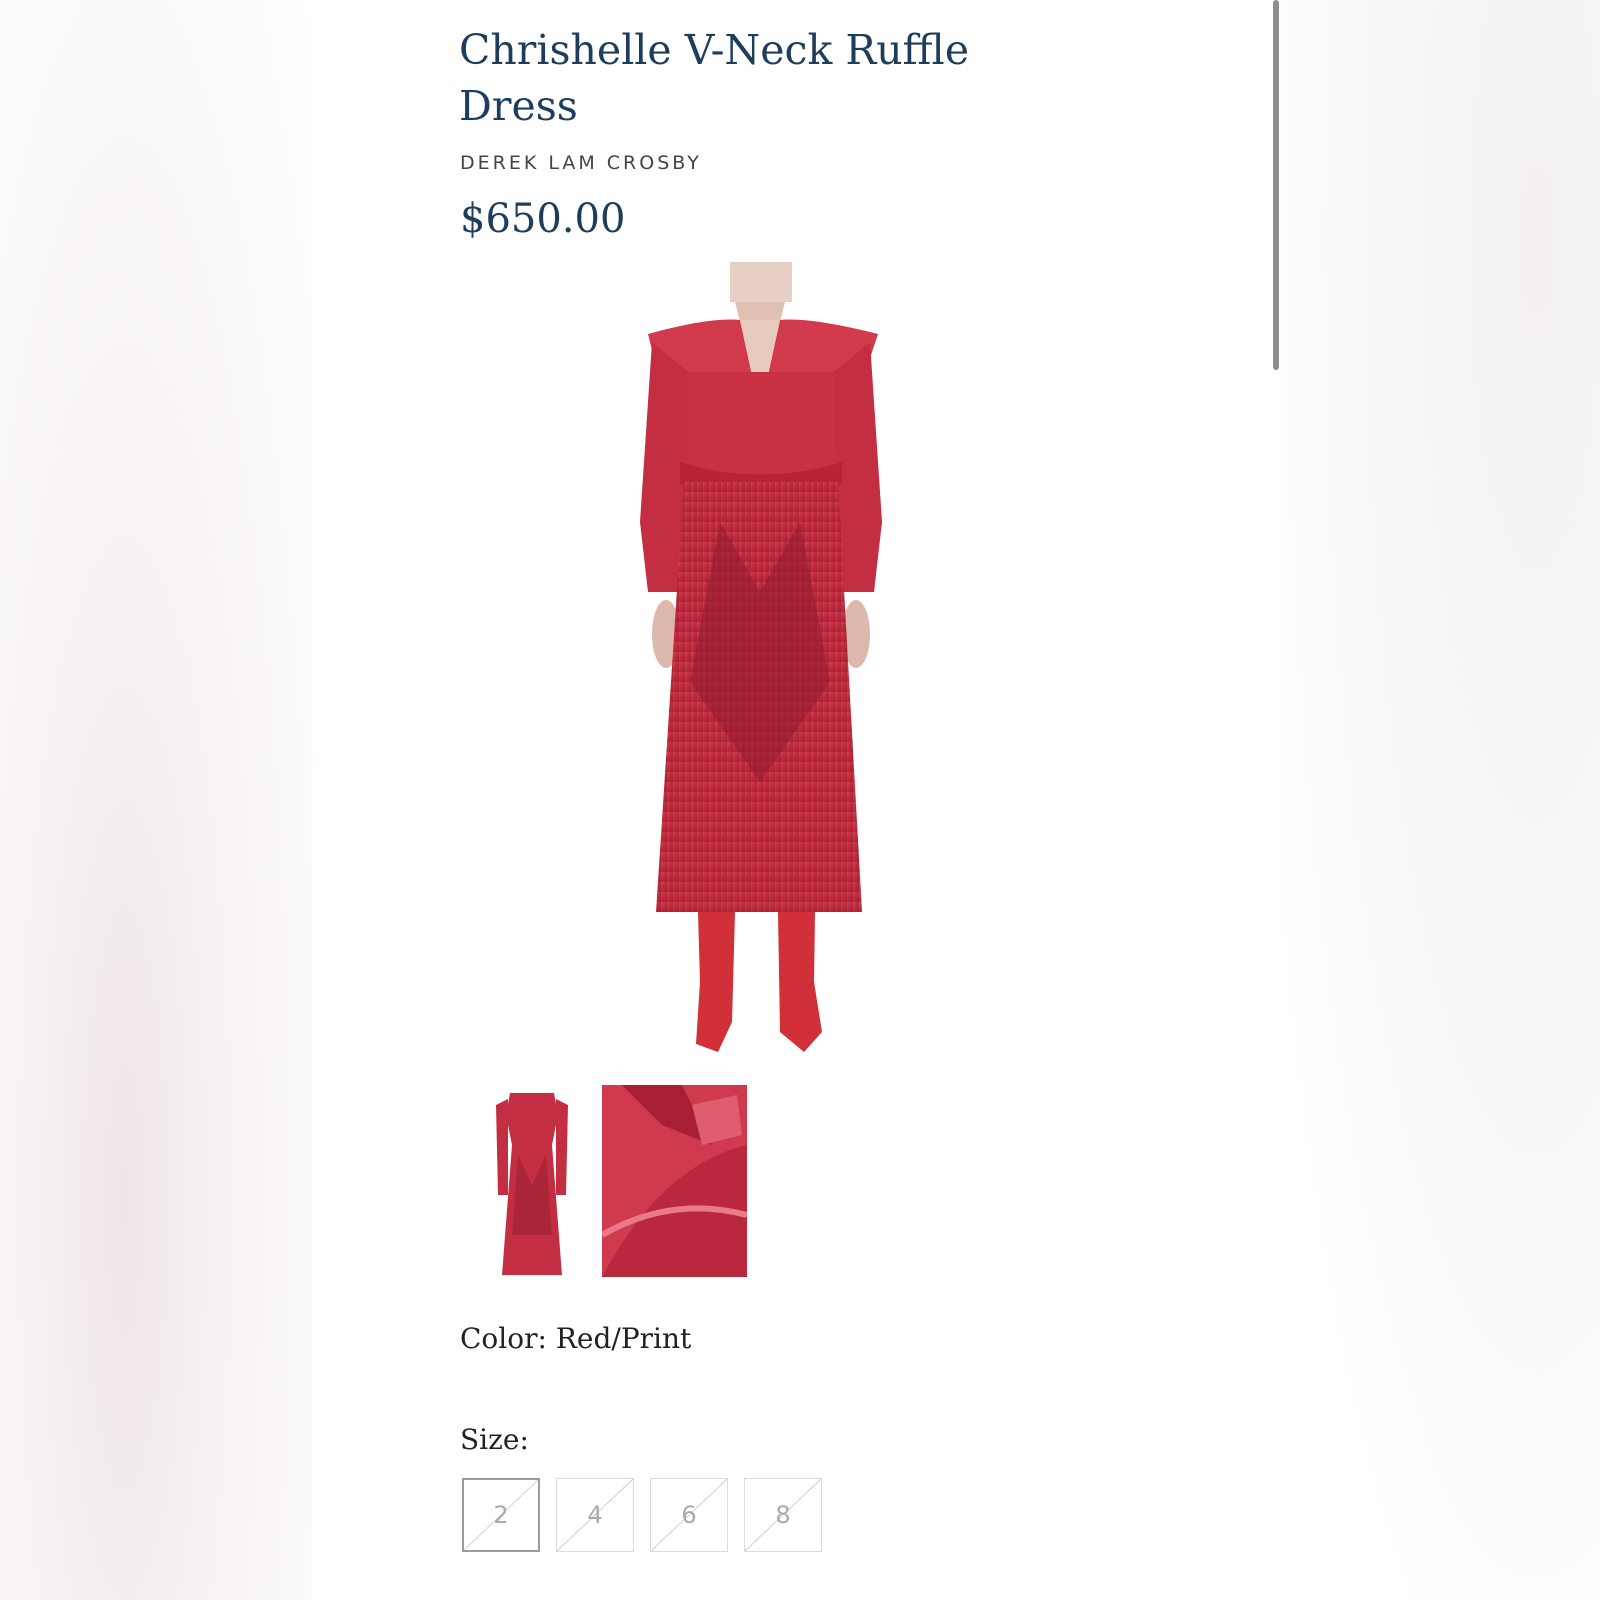 The image size is (1600, 1600). I want to click on size-option-label: 6, so click(689, 1515).